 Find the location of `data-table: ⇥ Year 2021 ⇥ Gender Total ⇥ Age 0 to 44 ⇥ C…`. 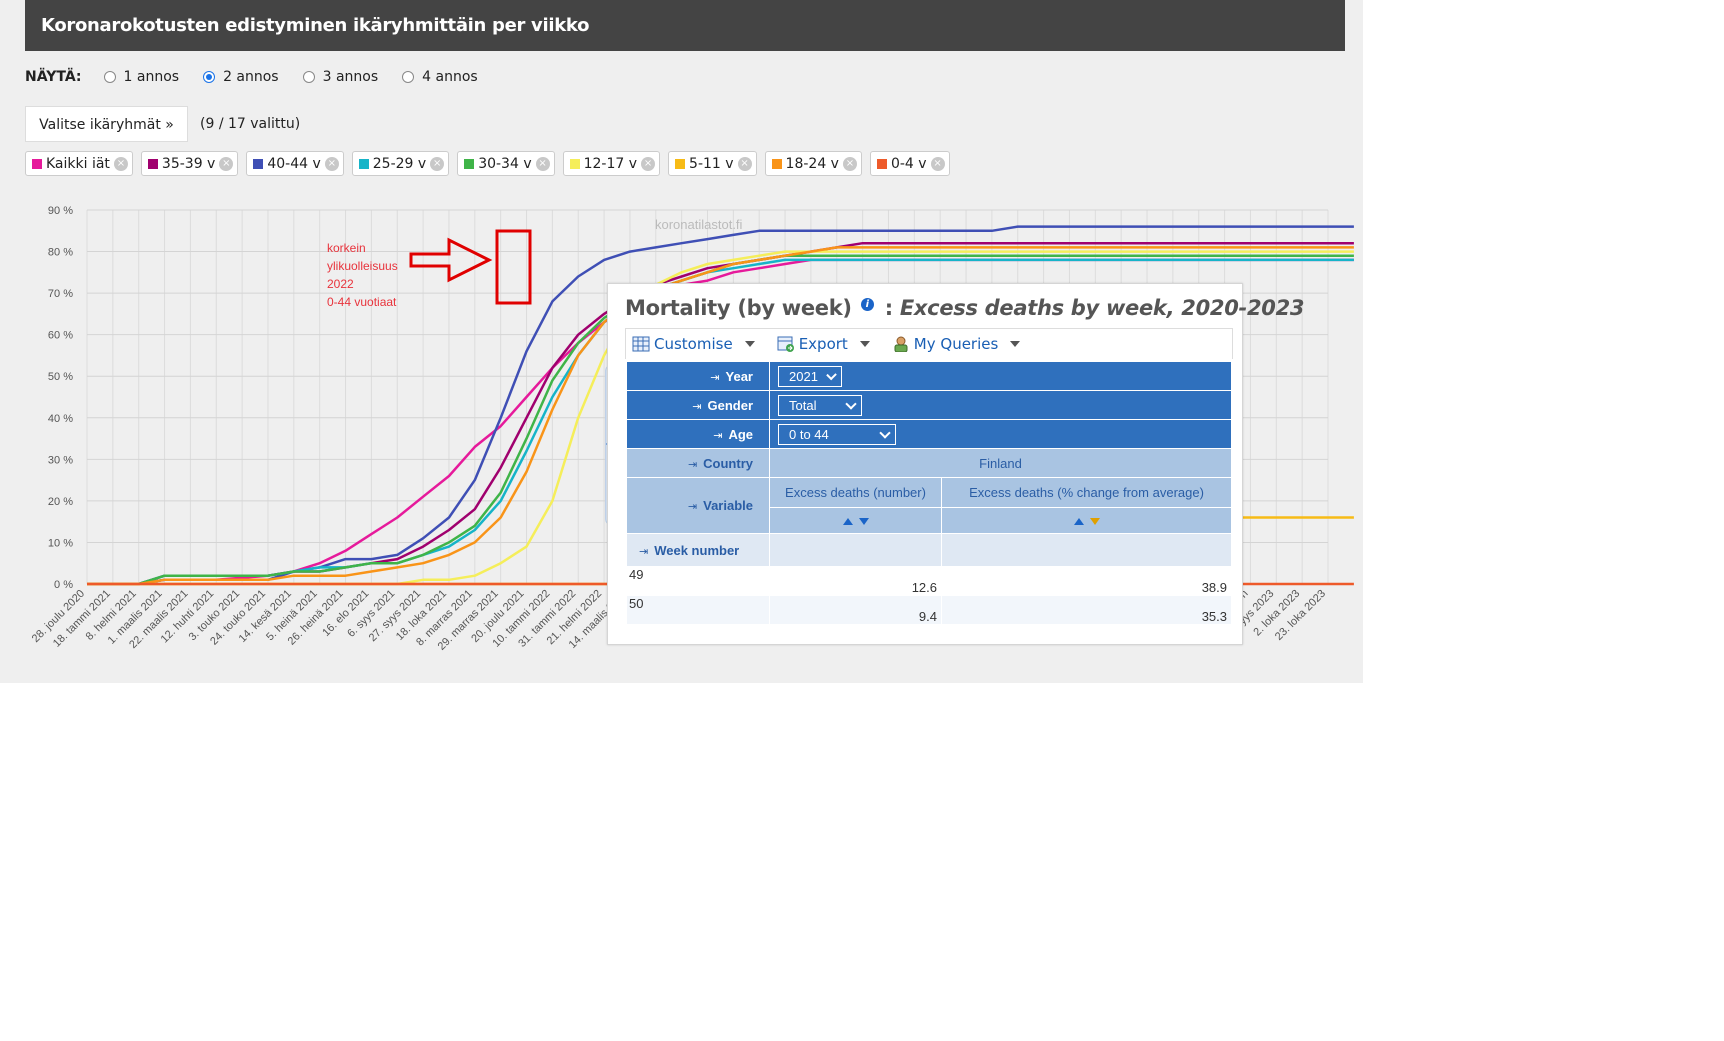

data-table: ⇥ Year 2021 ⇥ Gender Total ⇥ Age 0 to 44 ⇥ C… is located at coordinates (929, 493).